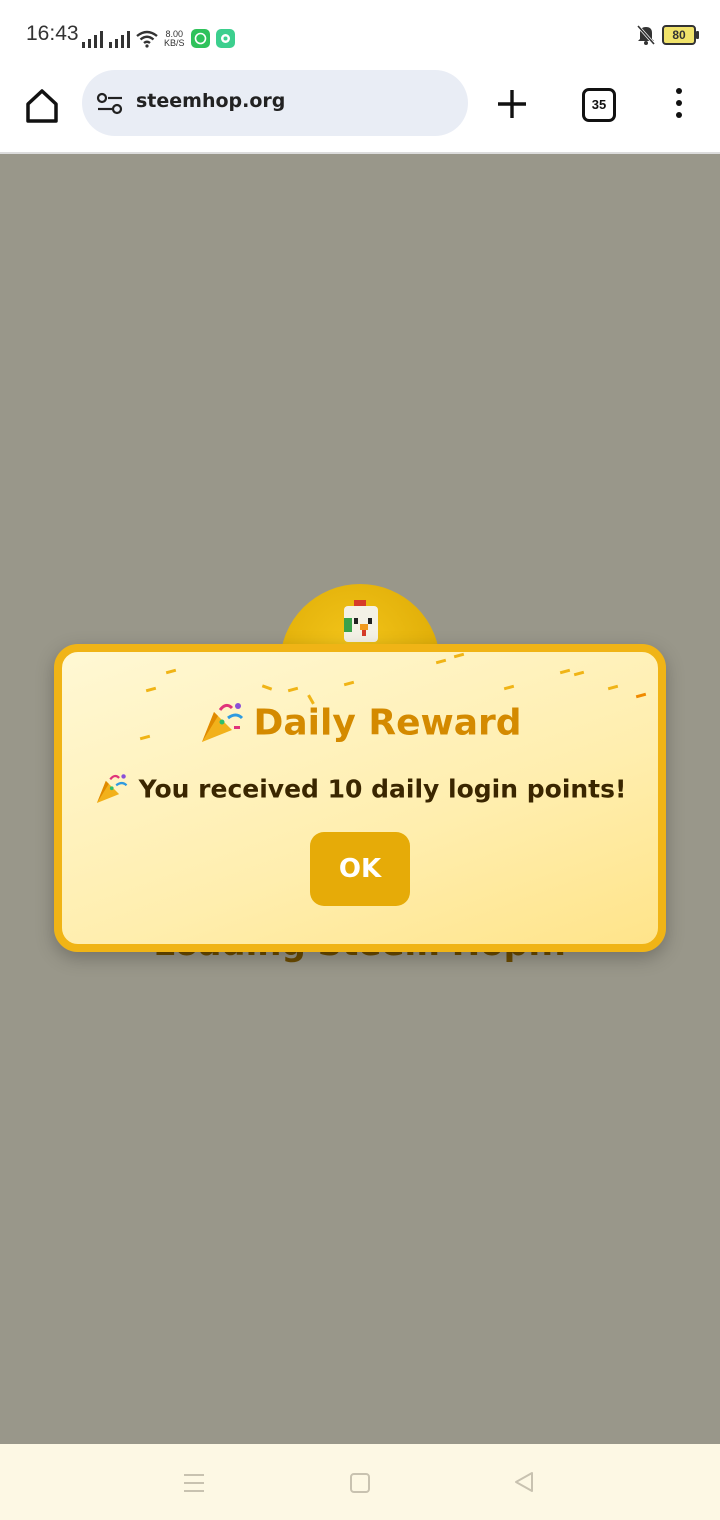 The width and height of the screenshot is (720, 1520). I want to click on net-speed: 8.00 KB/S, so click(174, 39).